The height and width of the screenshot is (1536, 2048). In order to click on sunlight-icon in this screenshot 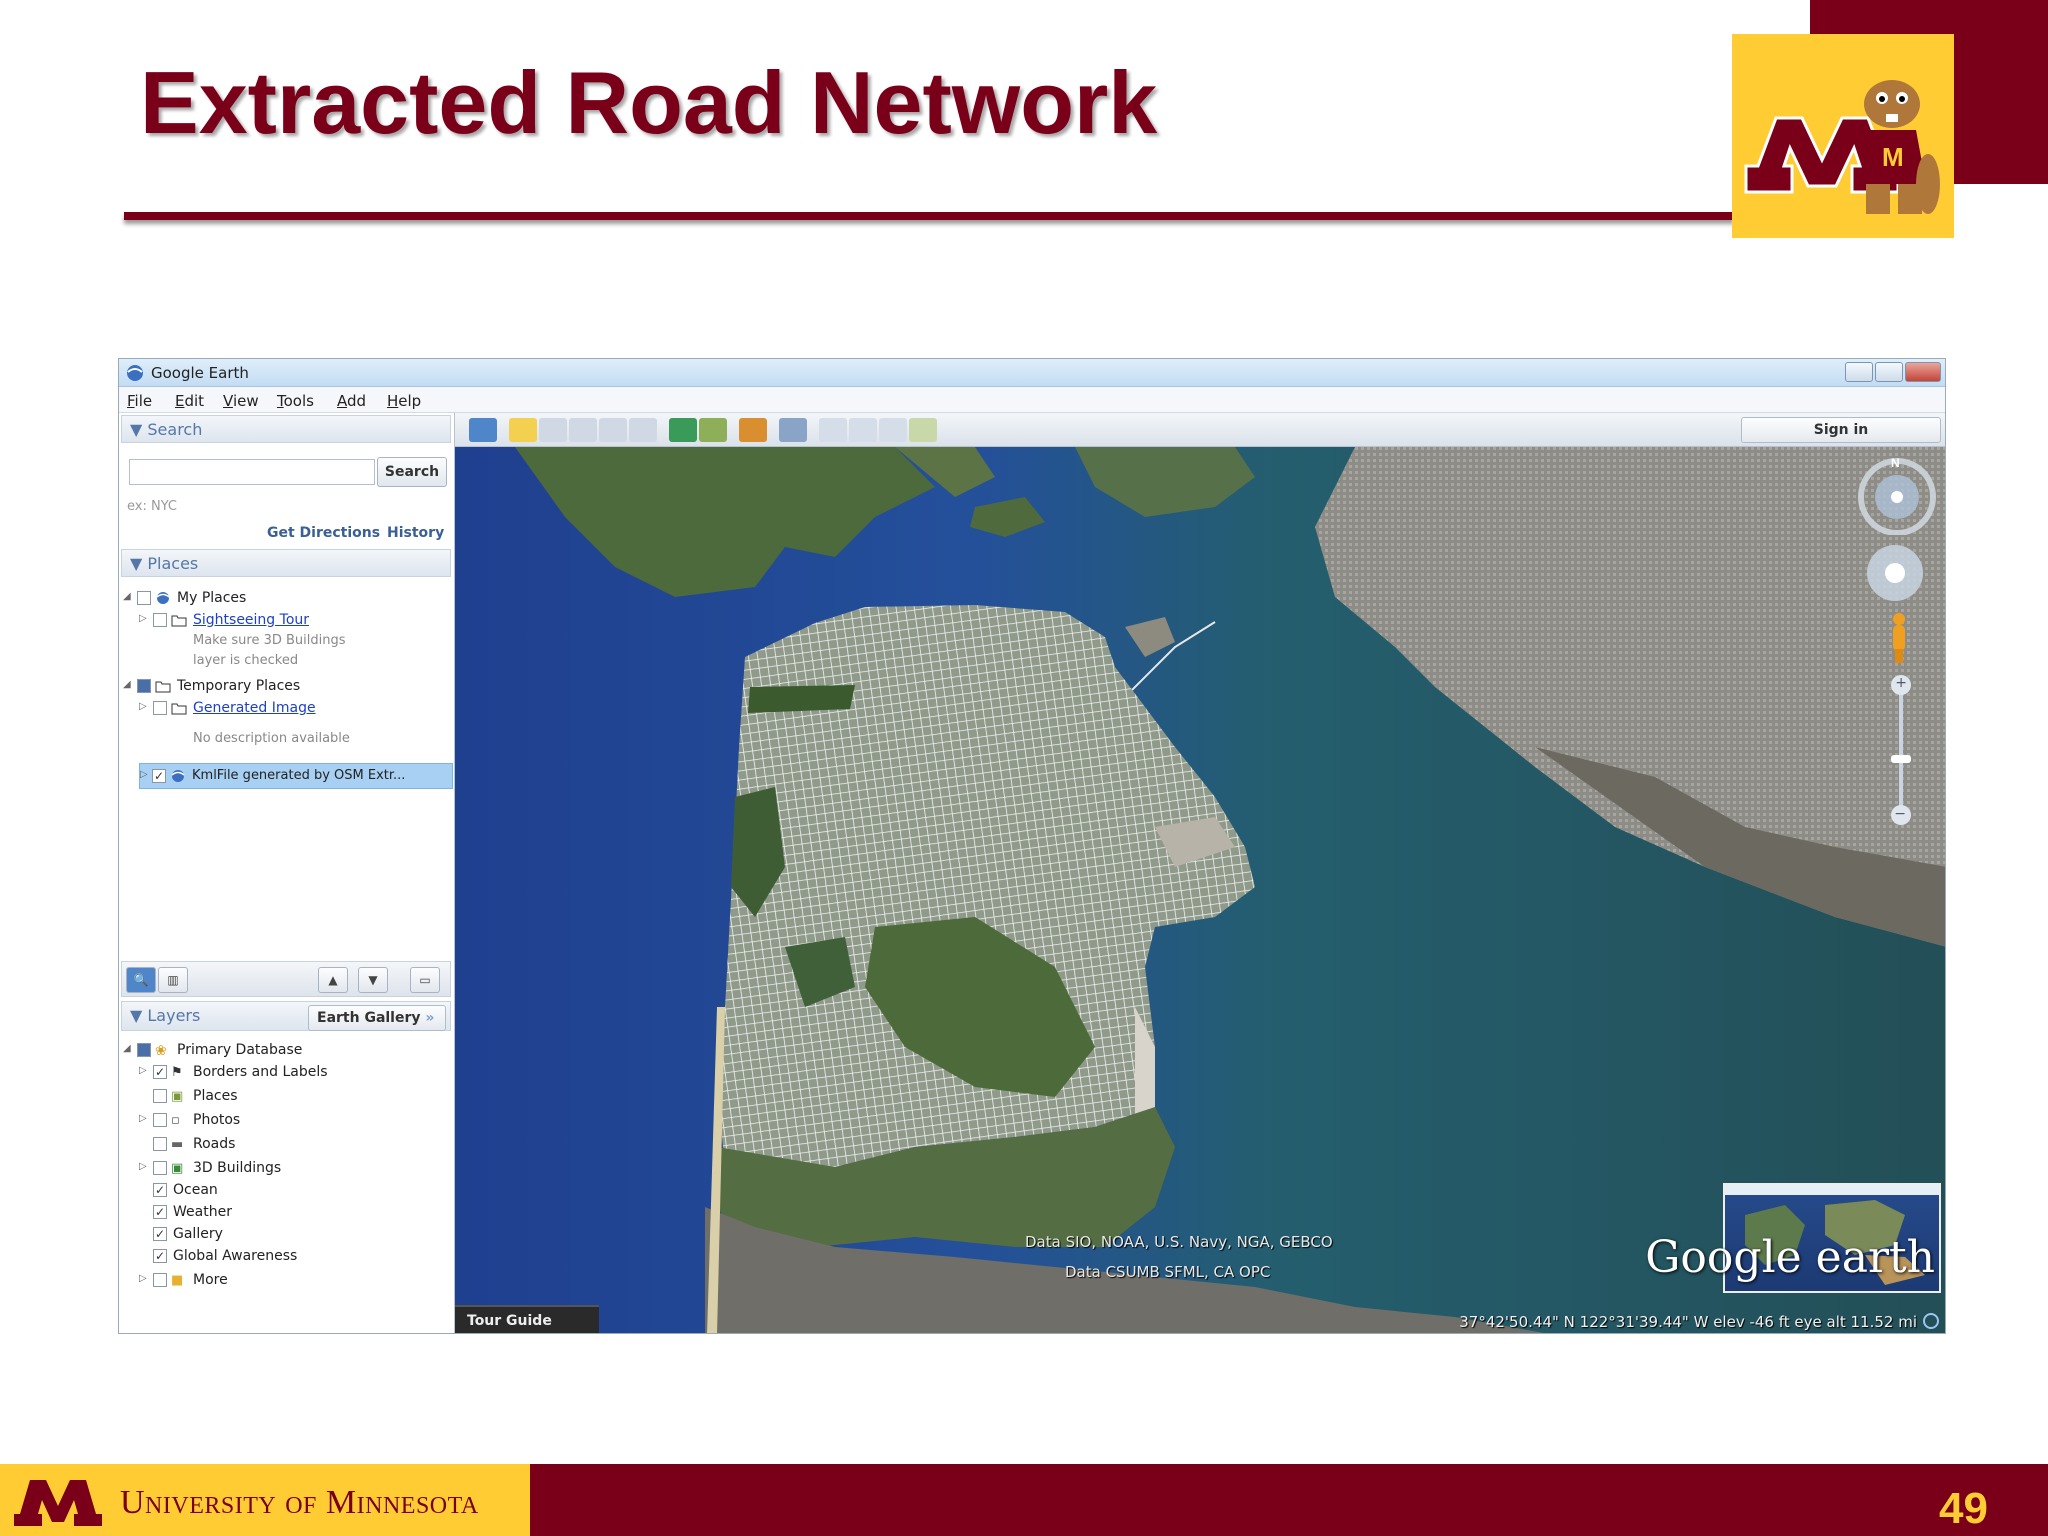, I will do `click(713, 430)`.